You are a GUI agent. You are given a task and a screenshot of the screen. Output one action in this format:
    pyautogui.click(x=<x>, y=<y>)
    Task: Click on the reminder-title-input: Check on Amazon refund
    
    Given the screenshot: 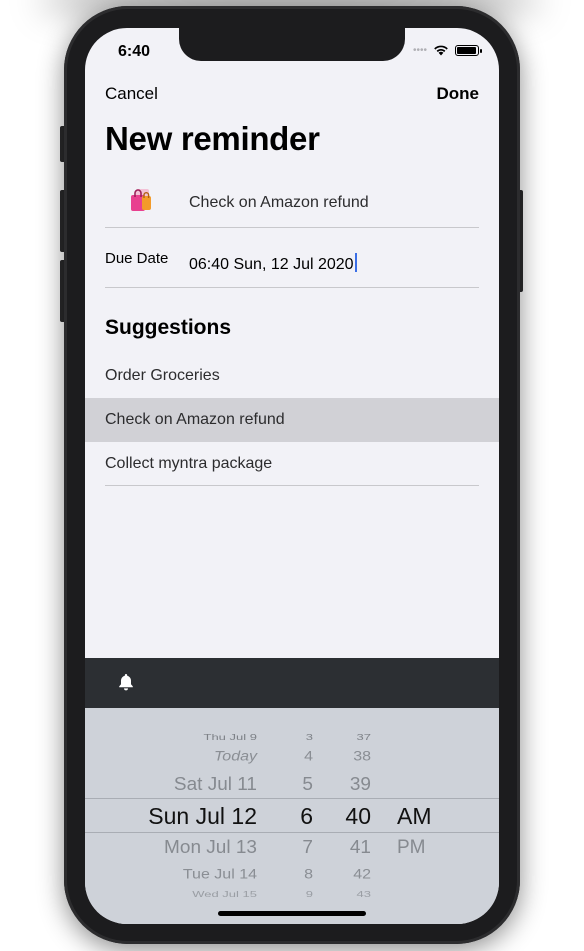 What is the action you would take?
    pyautogui.click(x=279, y=203)
    